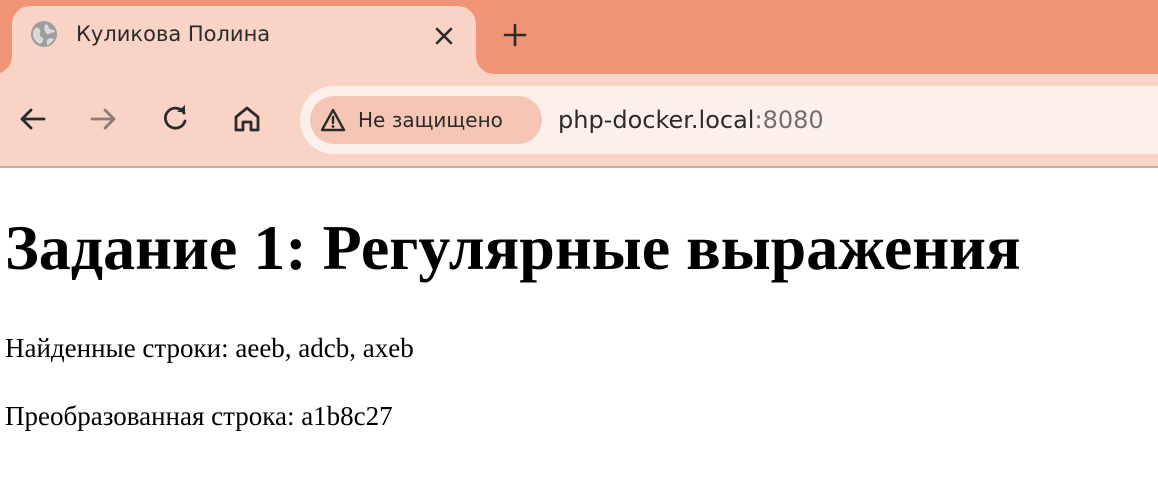 The image size is (1158, 490). Describe the element at coordinates (173, 34) in the screenshot. I see `tab-title: Куликова Полина` at that location.